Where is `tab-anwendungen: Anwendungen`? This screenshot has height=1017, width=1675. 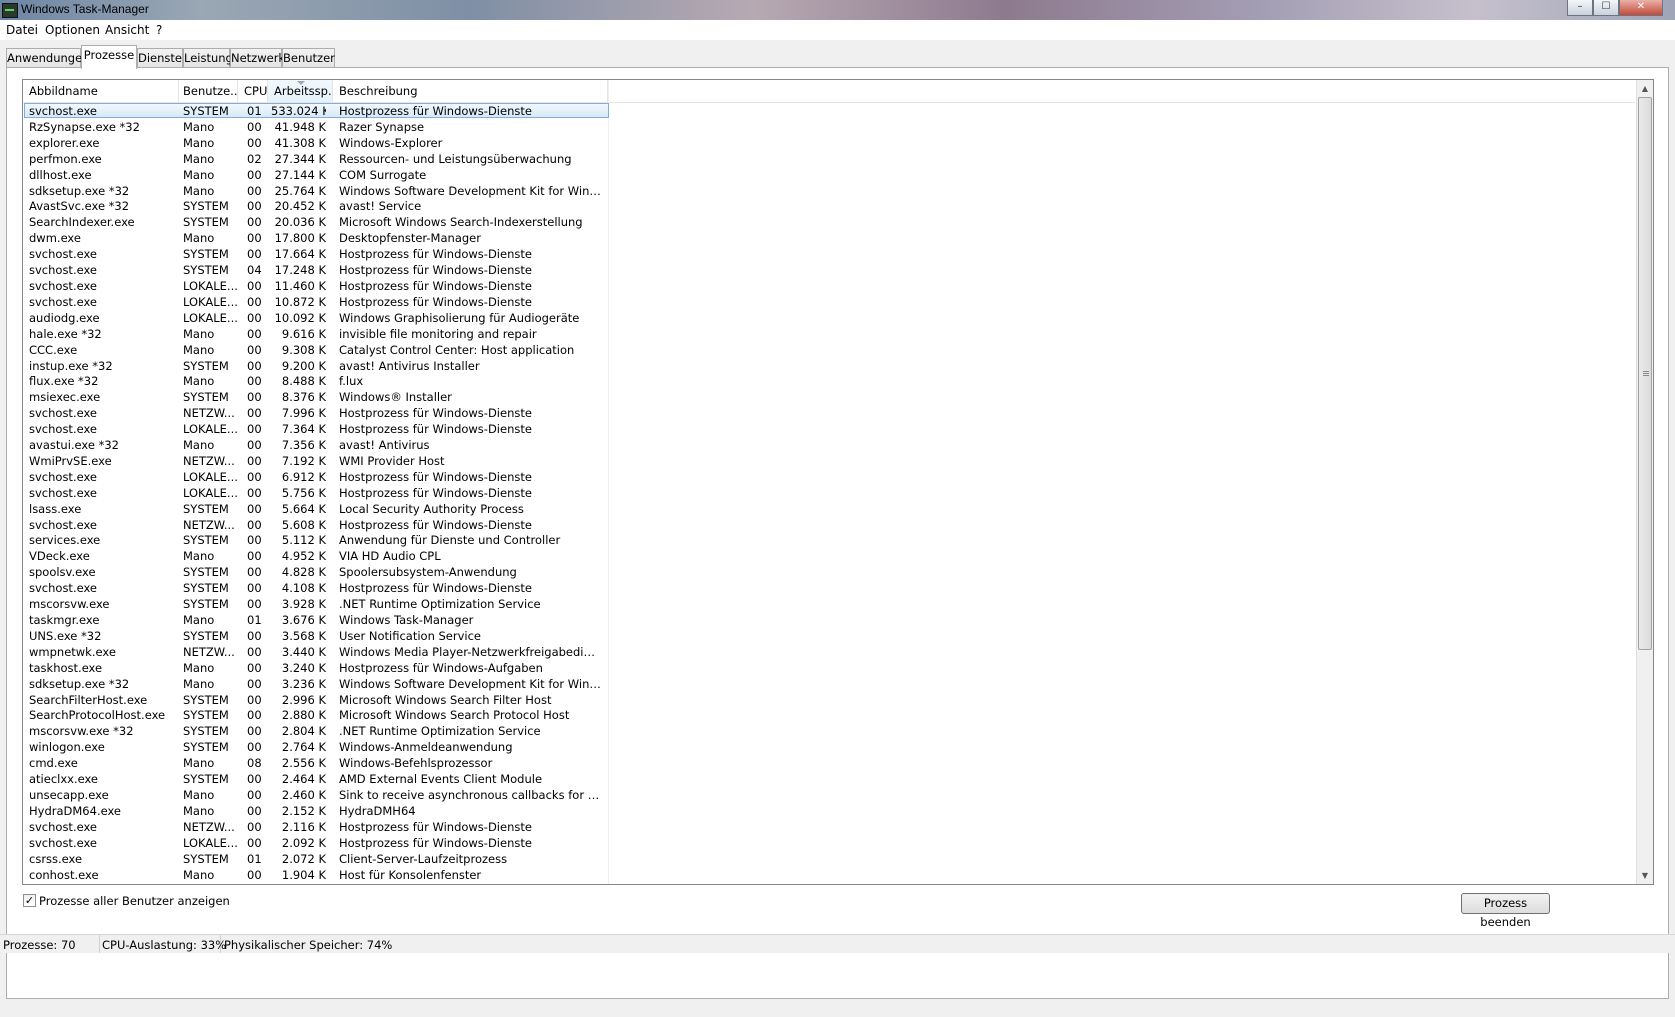 tab-anwendungen: Anwendungen is located at coordinates (47, 57).